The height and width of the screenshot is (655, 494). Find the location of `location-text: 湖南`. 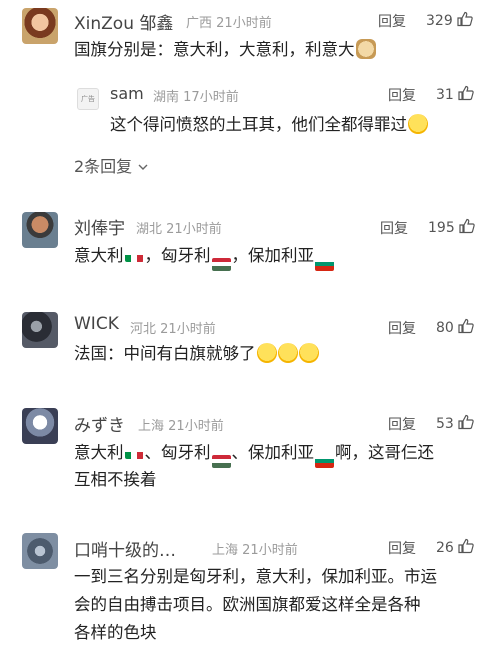

location-text: 湖南 is located at coordinates (166, 97).